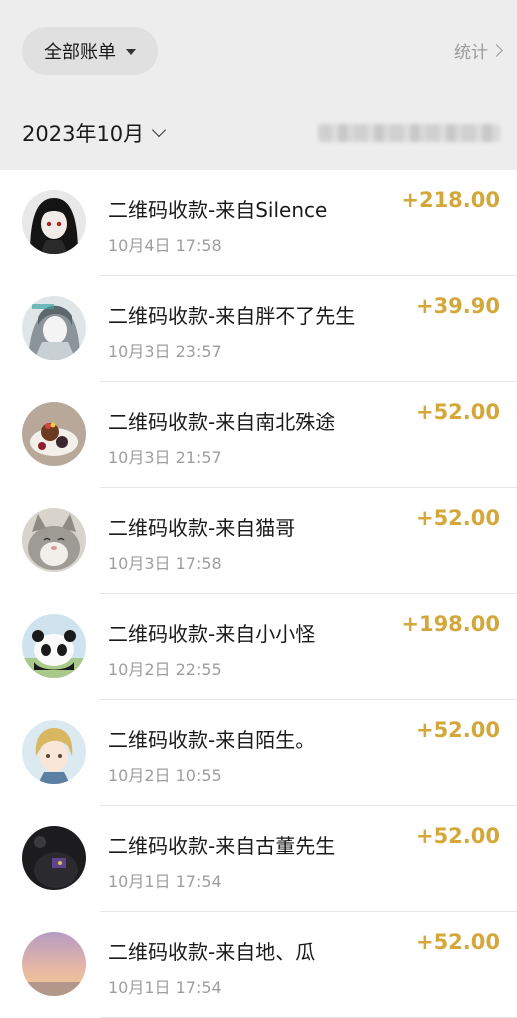 The height and width of the screenshot is (1018, 517). Describe the element at coordinates (496, 50) in the screenshot. I see `chevron-right-icon` at that location.